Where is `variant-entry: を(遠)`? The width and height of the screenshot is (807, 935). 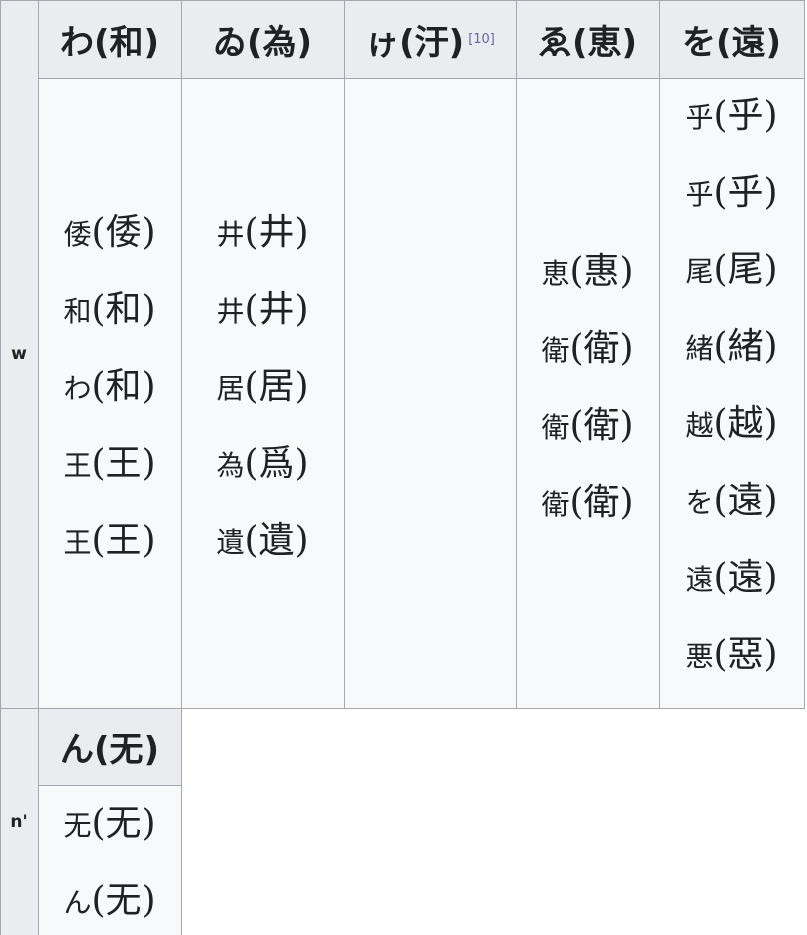 variant-entry: を(遠) is located at coordinates (731, 502).